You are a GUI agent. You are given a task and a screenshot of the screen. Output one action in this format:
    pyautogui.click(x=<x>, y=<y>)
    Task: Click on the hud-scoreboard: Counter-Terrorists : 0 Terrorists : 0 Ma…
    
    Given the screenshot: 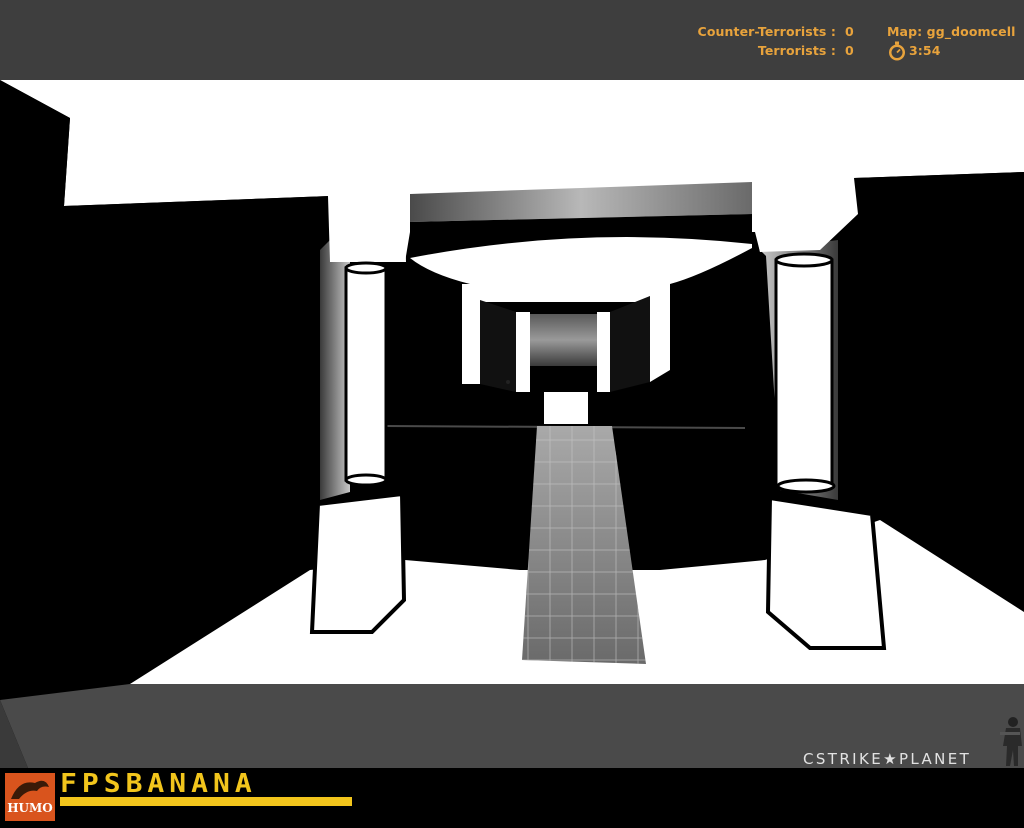 What is the action you would take?
    pyautogui.click(x=512, y=40)
    